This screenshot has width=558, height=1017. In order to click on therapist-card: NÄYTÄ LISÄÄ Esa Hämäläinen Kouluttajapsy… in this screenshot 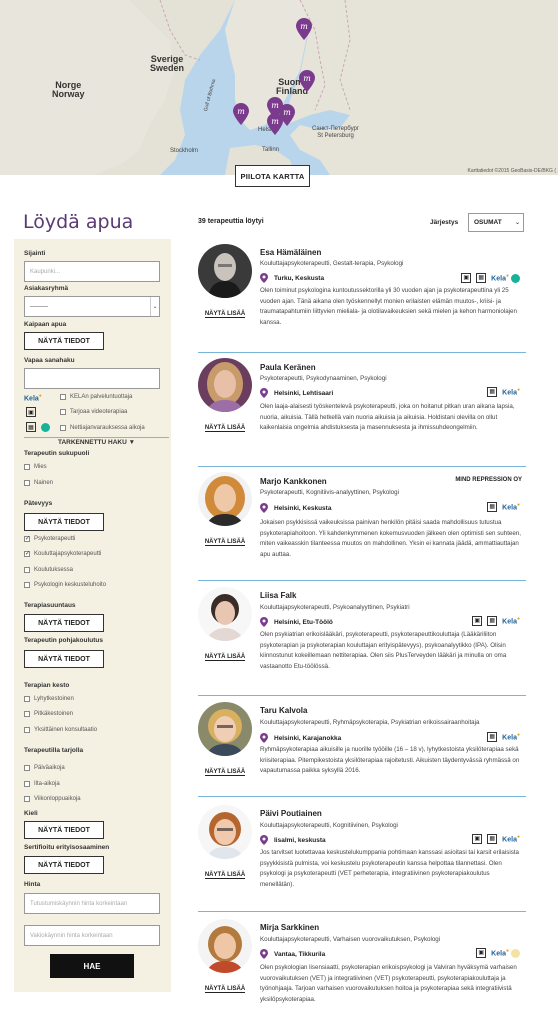, I will do `click(362, 298)`.